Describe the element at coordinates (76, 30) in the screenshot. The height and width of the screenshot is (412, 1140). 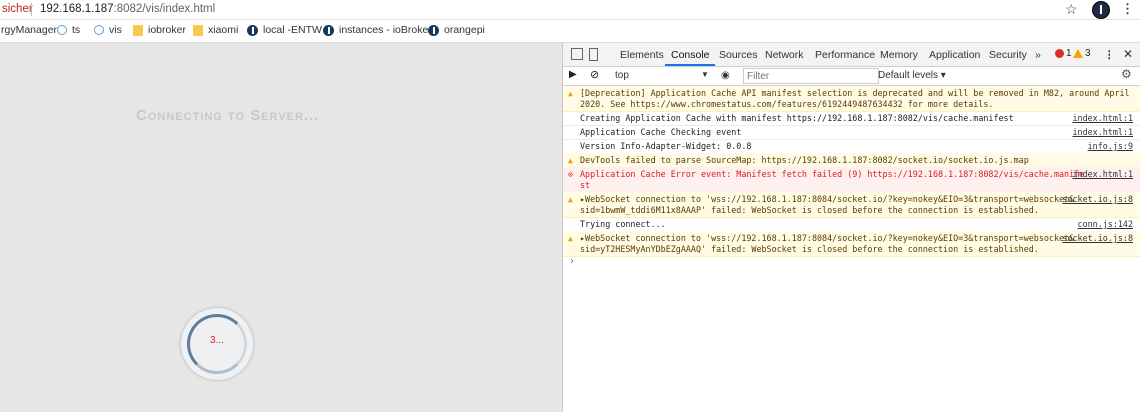
I see `bookmark-label: ts` at that location.